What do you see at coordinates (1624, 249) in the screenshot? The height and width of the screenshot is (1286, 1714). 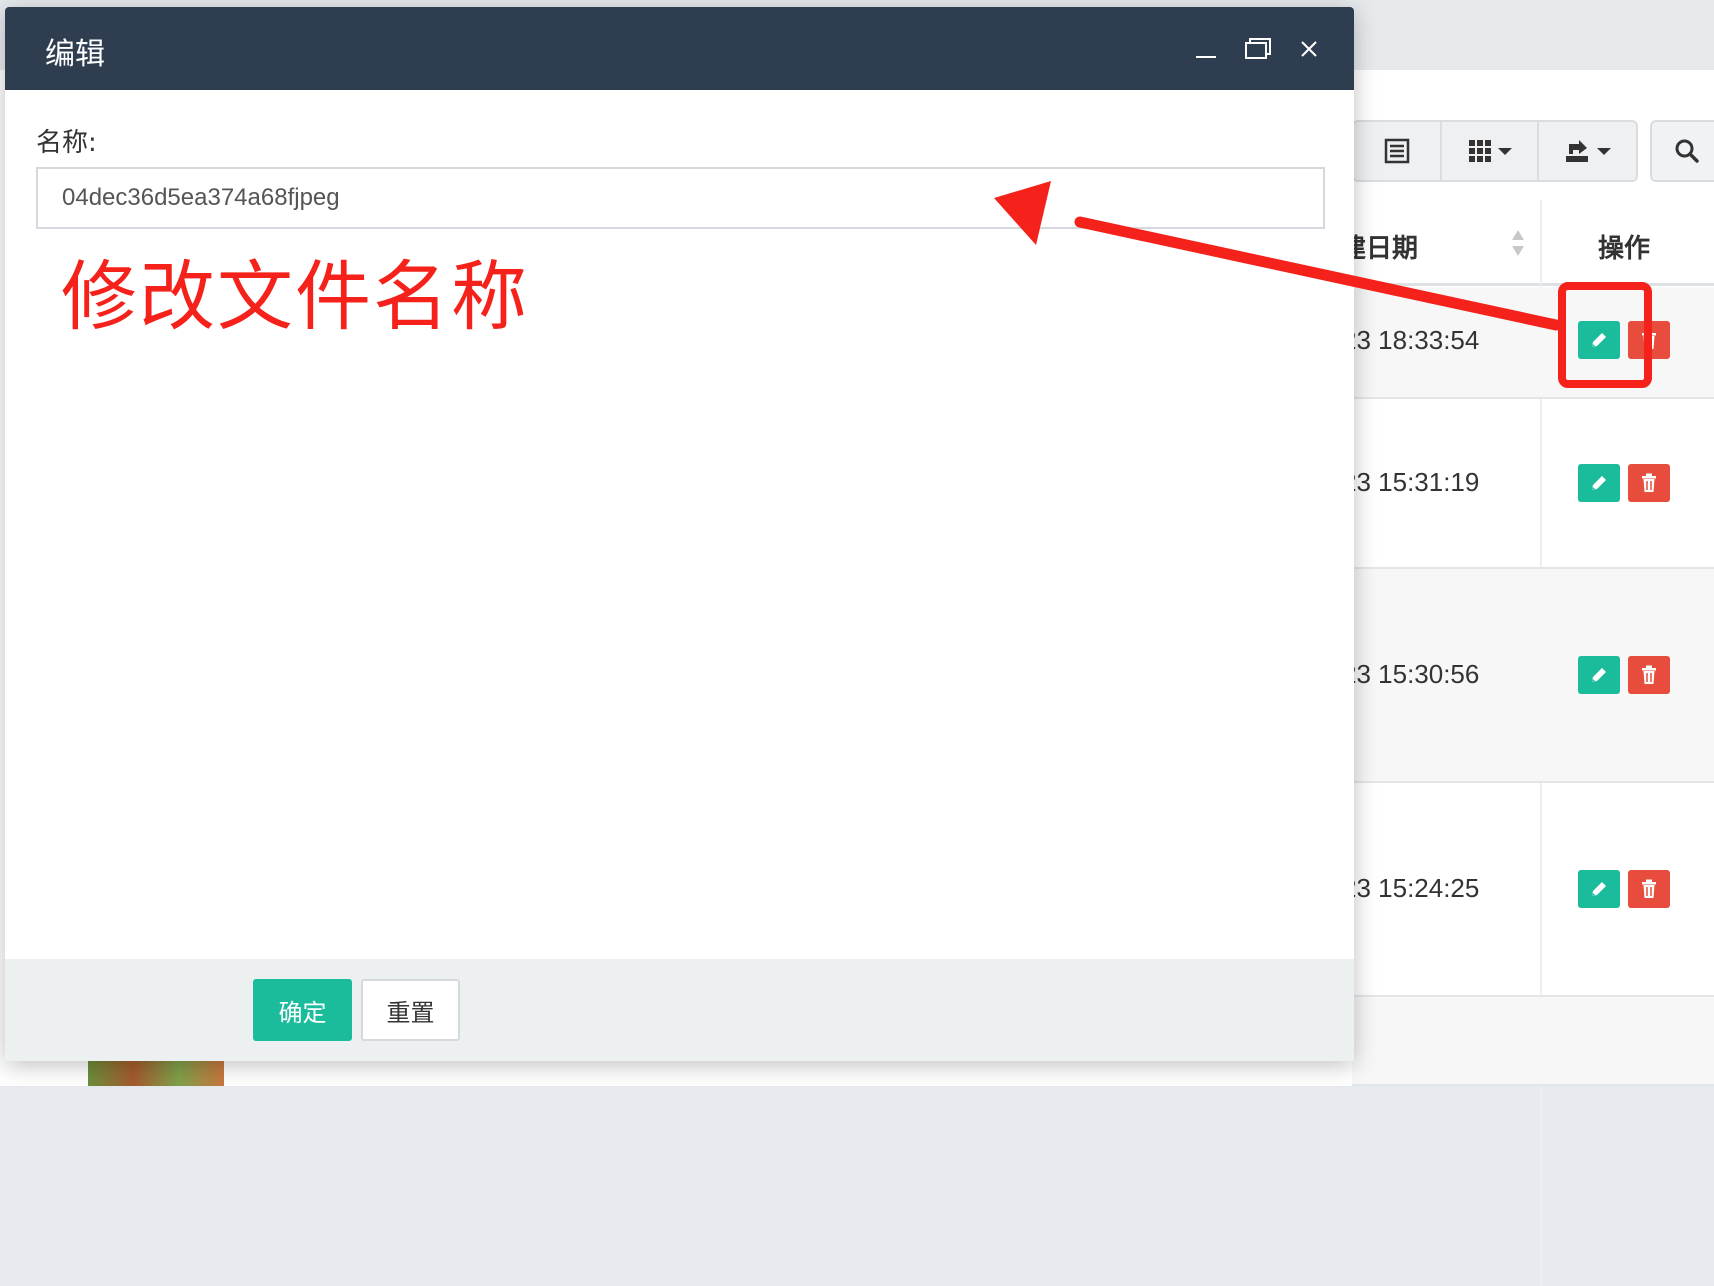 I see `column-header-action: 操作` at bounding box center [1624, 249].